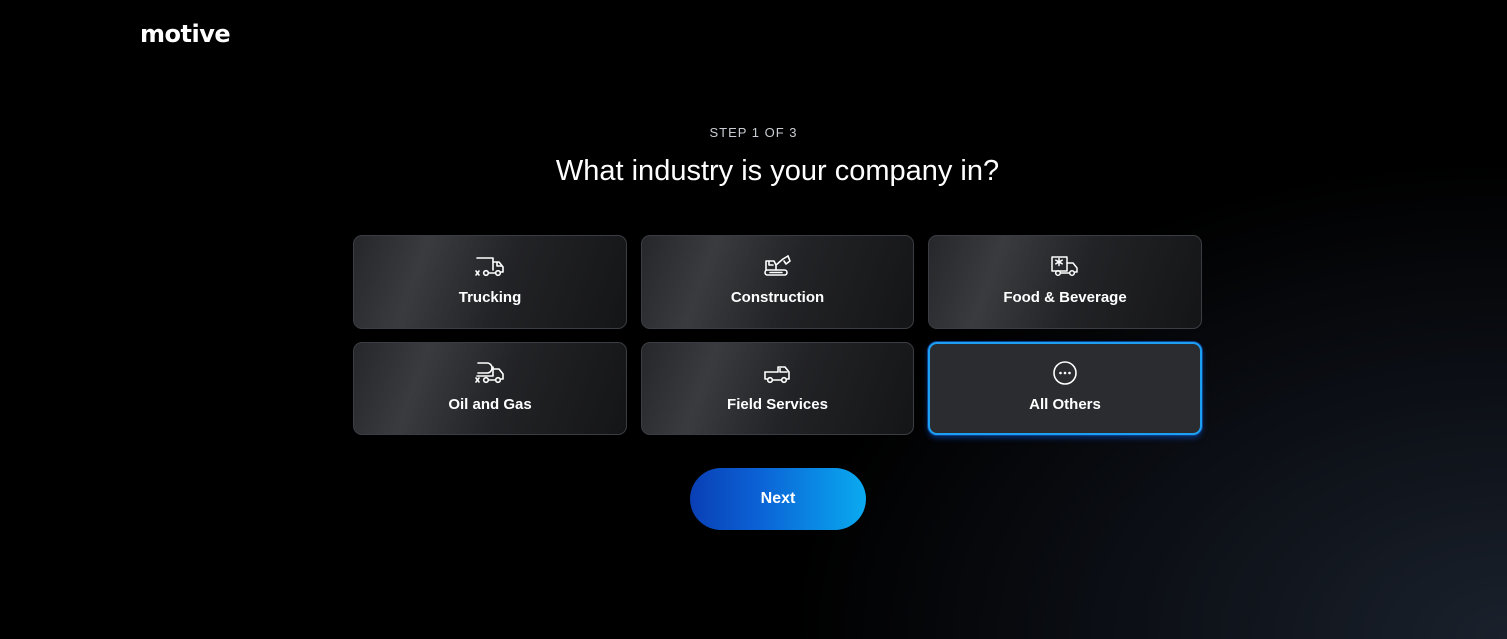  I want to click on more-dots-icon, so click(1065, 373).